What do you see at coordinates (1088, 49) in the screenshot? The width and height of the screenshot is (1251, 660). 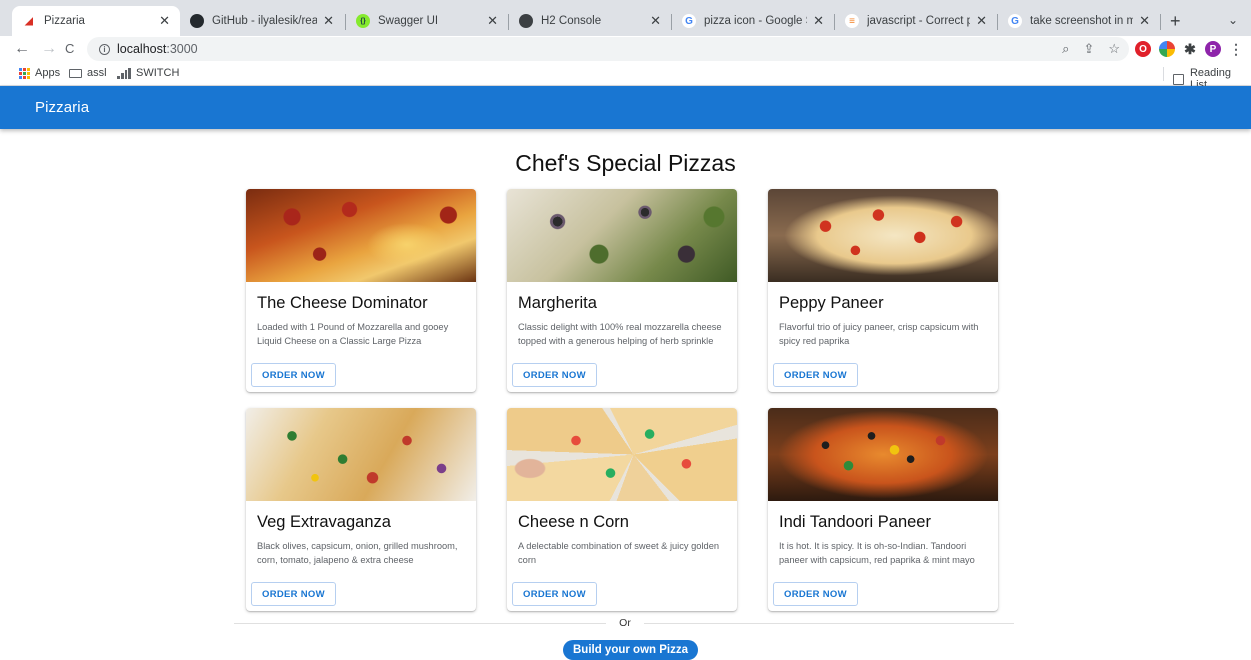 I see `share-icon: ⇪` at bounding box center [1088, 49].